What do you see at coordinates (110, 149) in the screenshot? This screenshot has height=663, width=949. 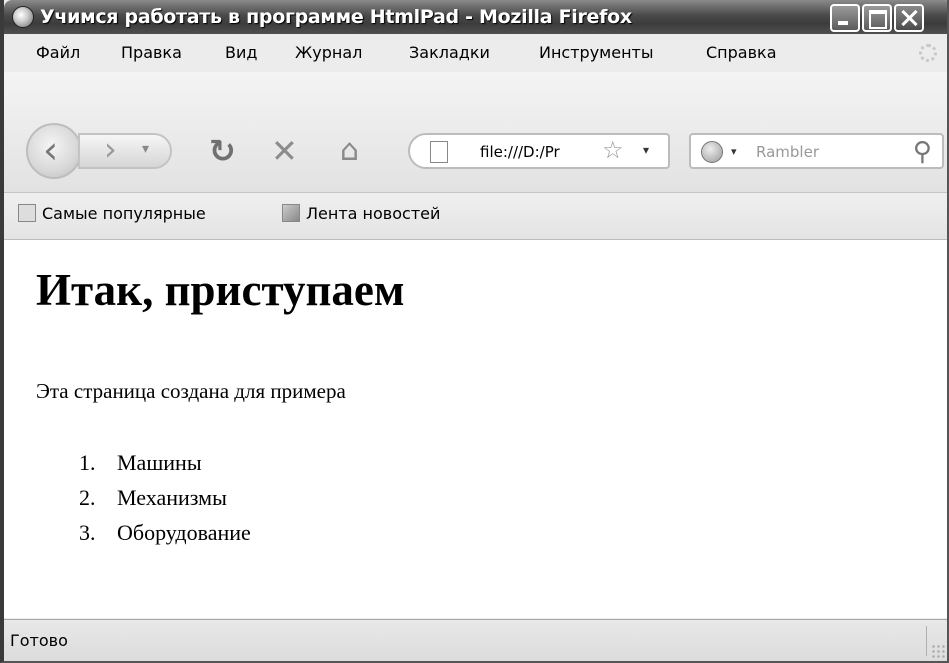 I see `forward-arrow-icon: ›` at bounding box center [110, 149].